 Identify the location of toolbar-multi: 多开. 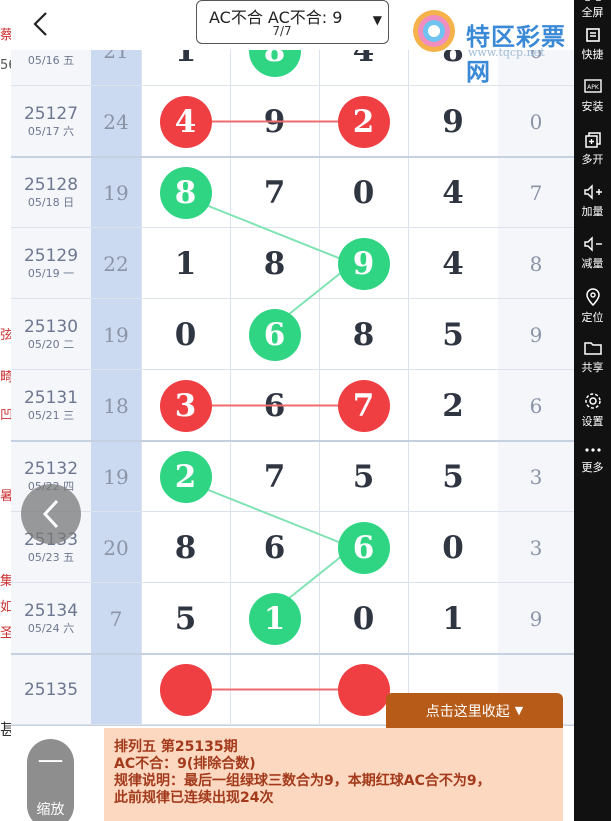
(592, 152).